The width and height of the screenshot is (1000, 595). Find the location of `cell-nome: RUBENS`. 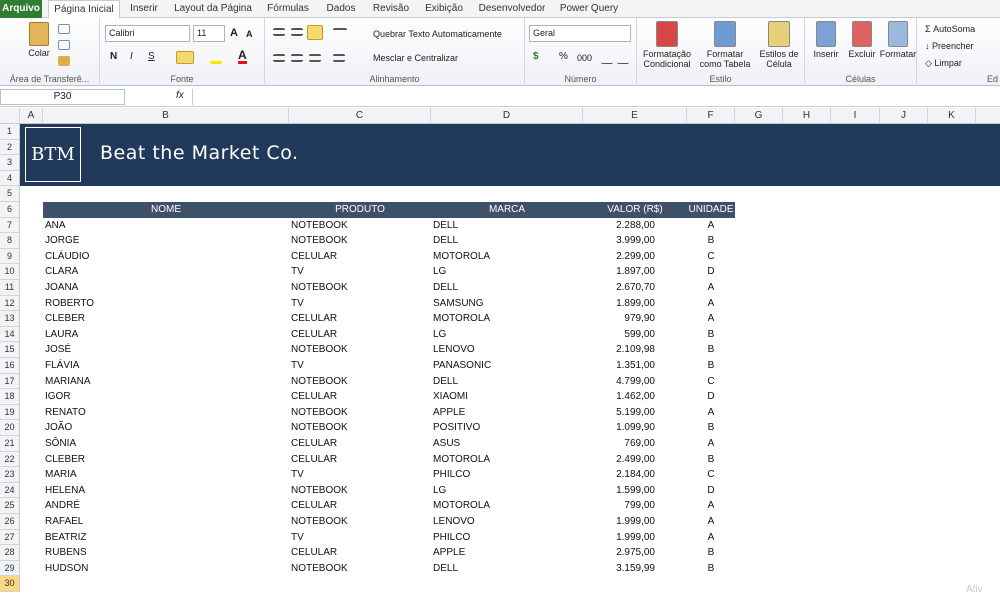

cell-nome: RUBENS is located at coordinates (165, 553).